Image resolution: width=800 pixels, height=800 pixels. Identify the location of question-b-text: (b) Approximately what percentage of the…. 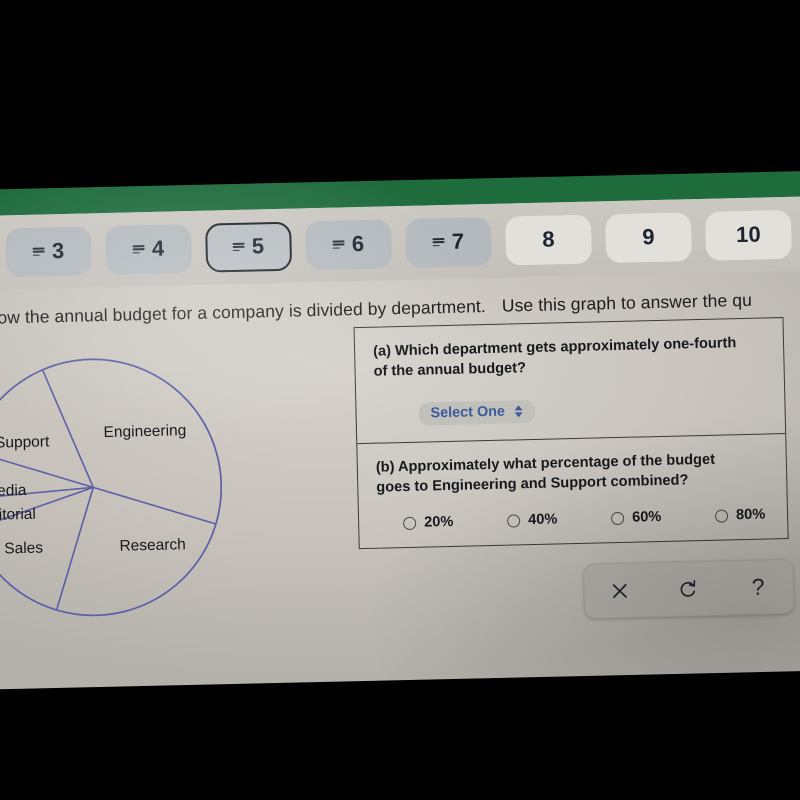
(545, 473).